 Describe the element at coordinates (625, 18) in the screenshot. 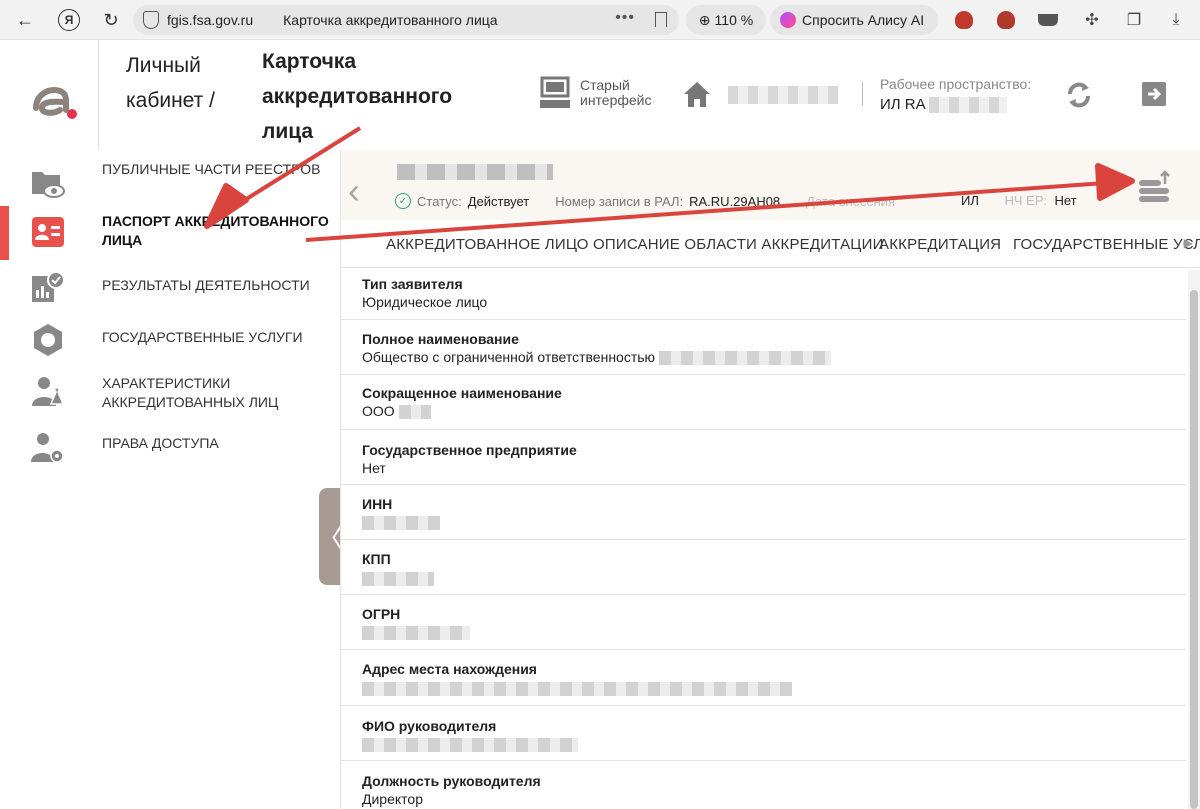

I see `more-icon: •••` at that location.